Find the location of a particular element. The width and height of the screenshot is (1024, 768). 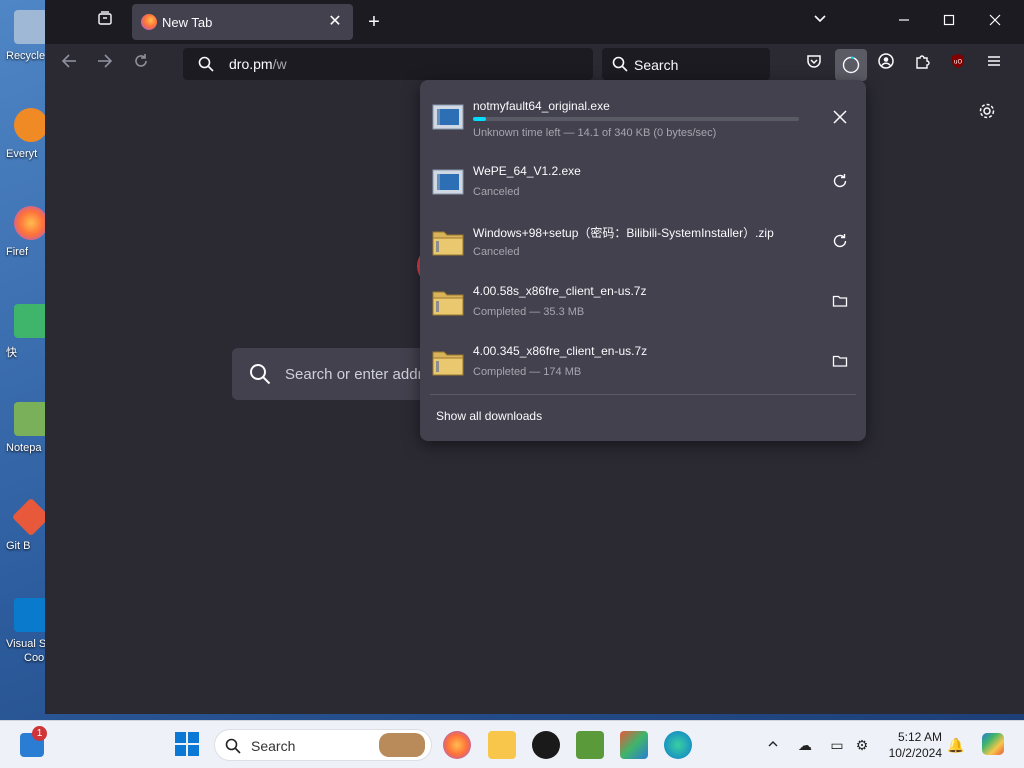

desktop-icon-git-bash: Git B is located at coordinates (26, 533).